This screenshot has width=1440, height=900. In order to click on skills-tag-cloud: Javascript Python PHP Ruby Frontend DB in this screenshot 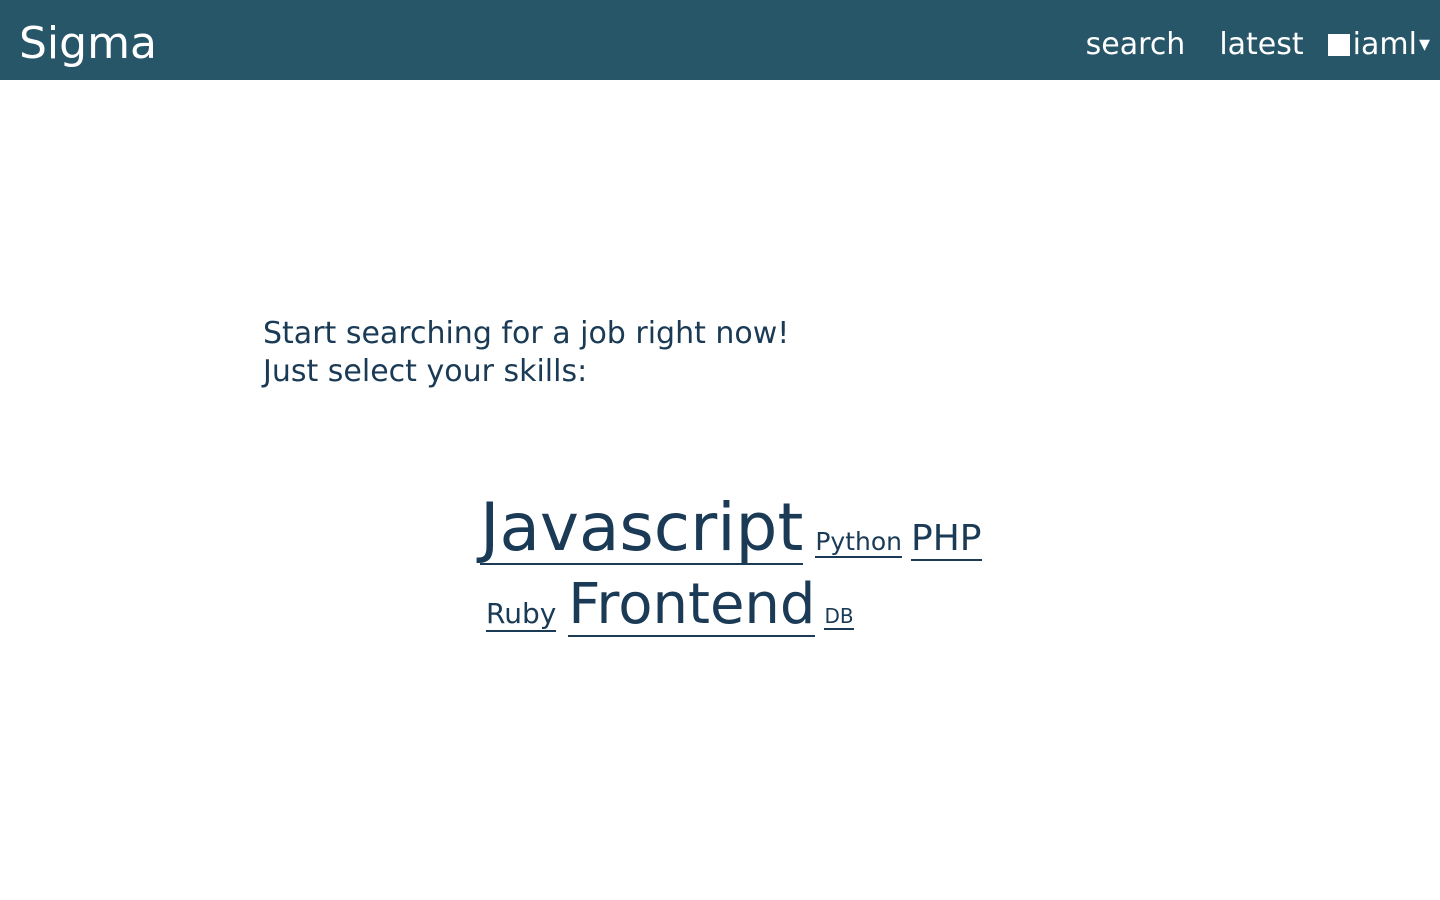, I will do `click(731, 571)`.